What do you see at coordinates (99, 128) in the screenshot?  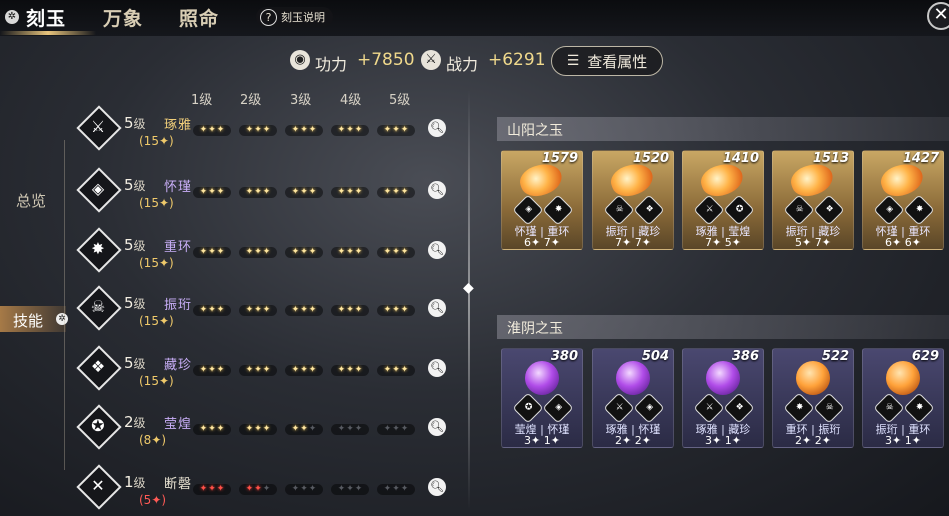 I see `skill-row-icon: ⚔` at bounding box center [99, 128].